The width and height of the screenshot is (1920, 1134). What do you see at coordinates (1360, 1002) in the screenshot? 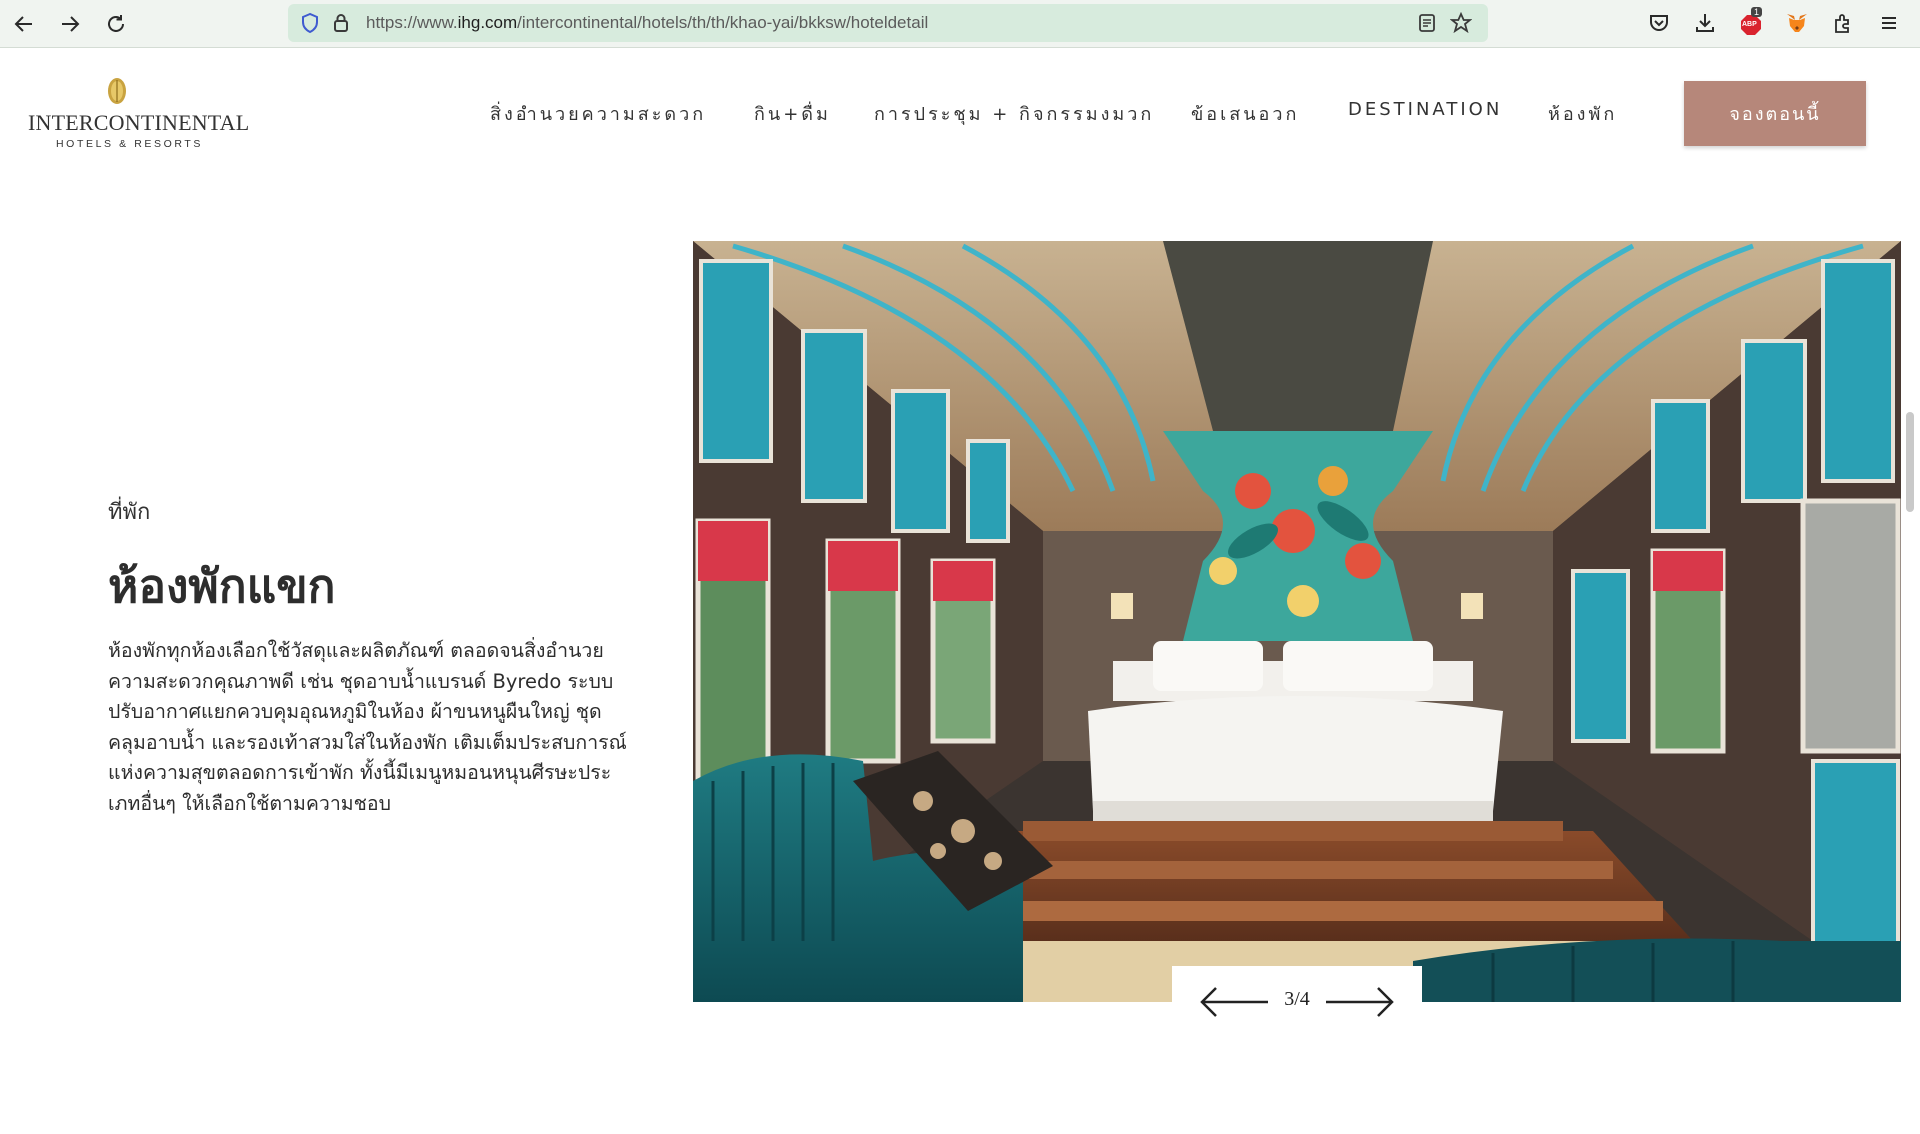
I see `next-slide-arrow-icon` at bounding box center [1360, 1002].